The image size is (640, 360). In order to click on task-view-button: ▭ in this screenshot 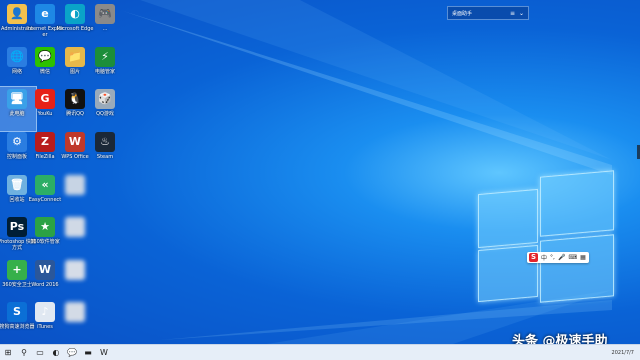, I will do `click(40, 352)`.